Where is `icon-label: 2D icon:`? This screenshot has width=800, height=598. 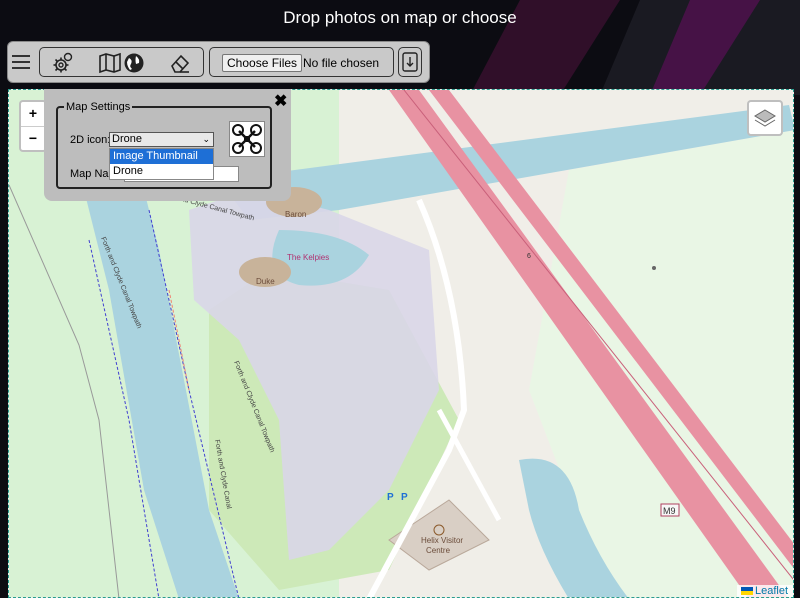 icon-label: 2D icon: is located at coordinates (90, 140).